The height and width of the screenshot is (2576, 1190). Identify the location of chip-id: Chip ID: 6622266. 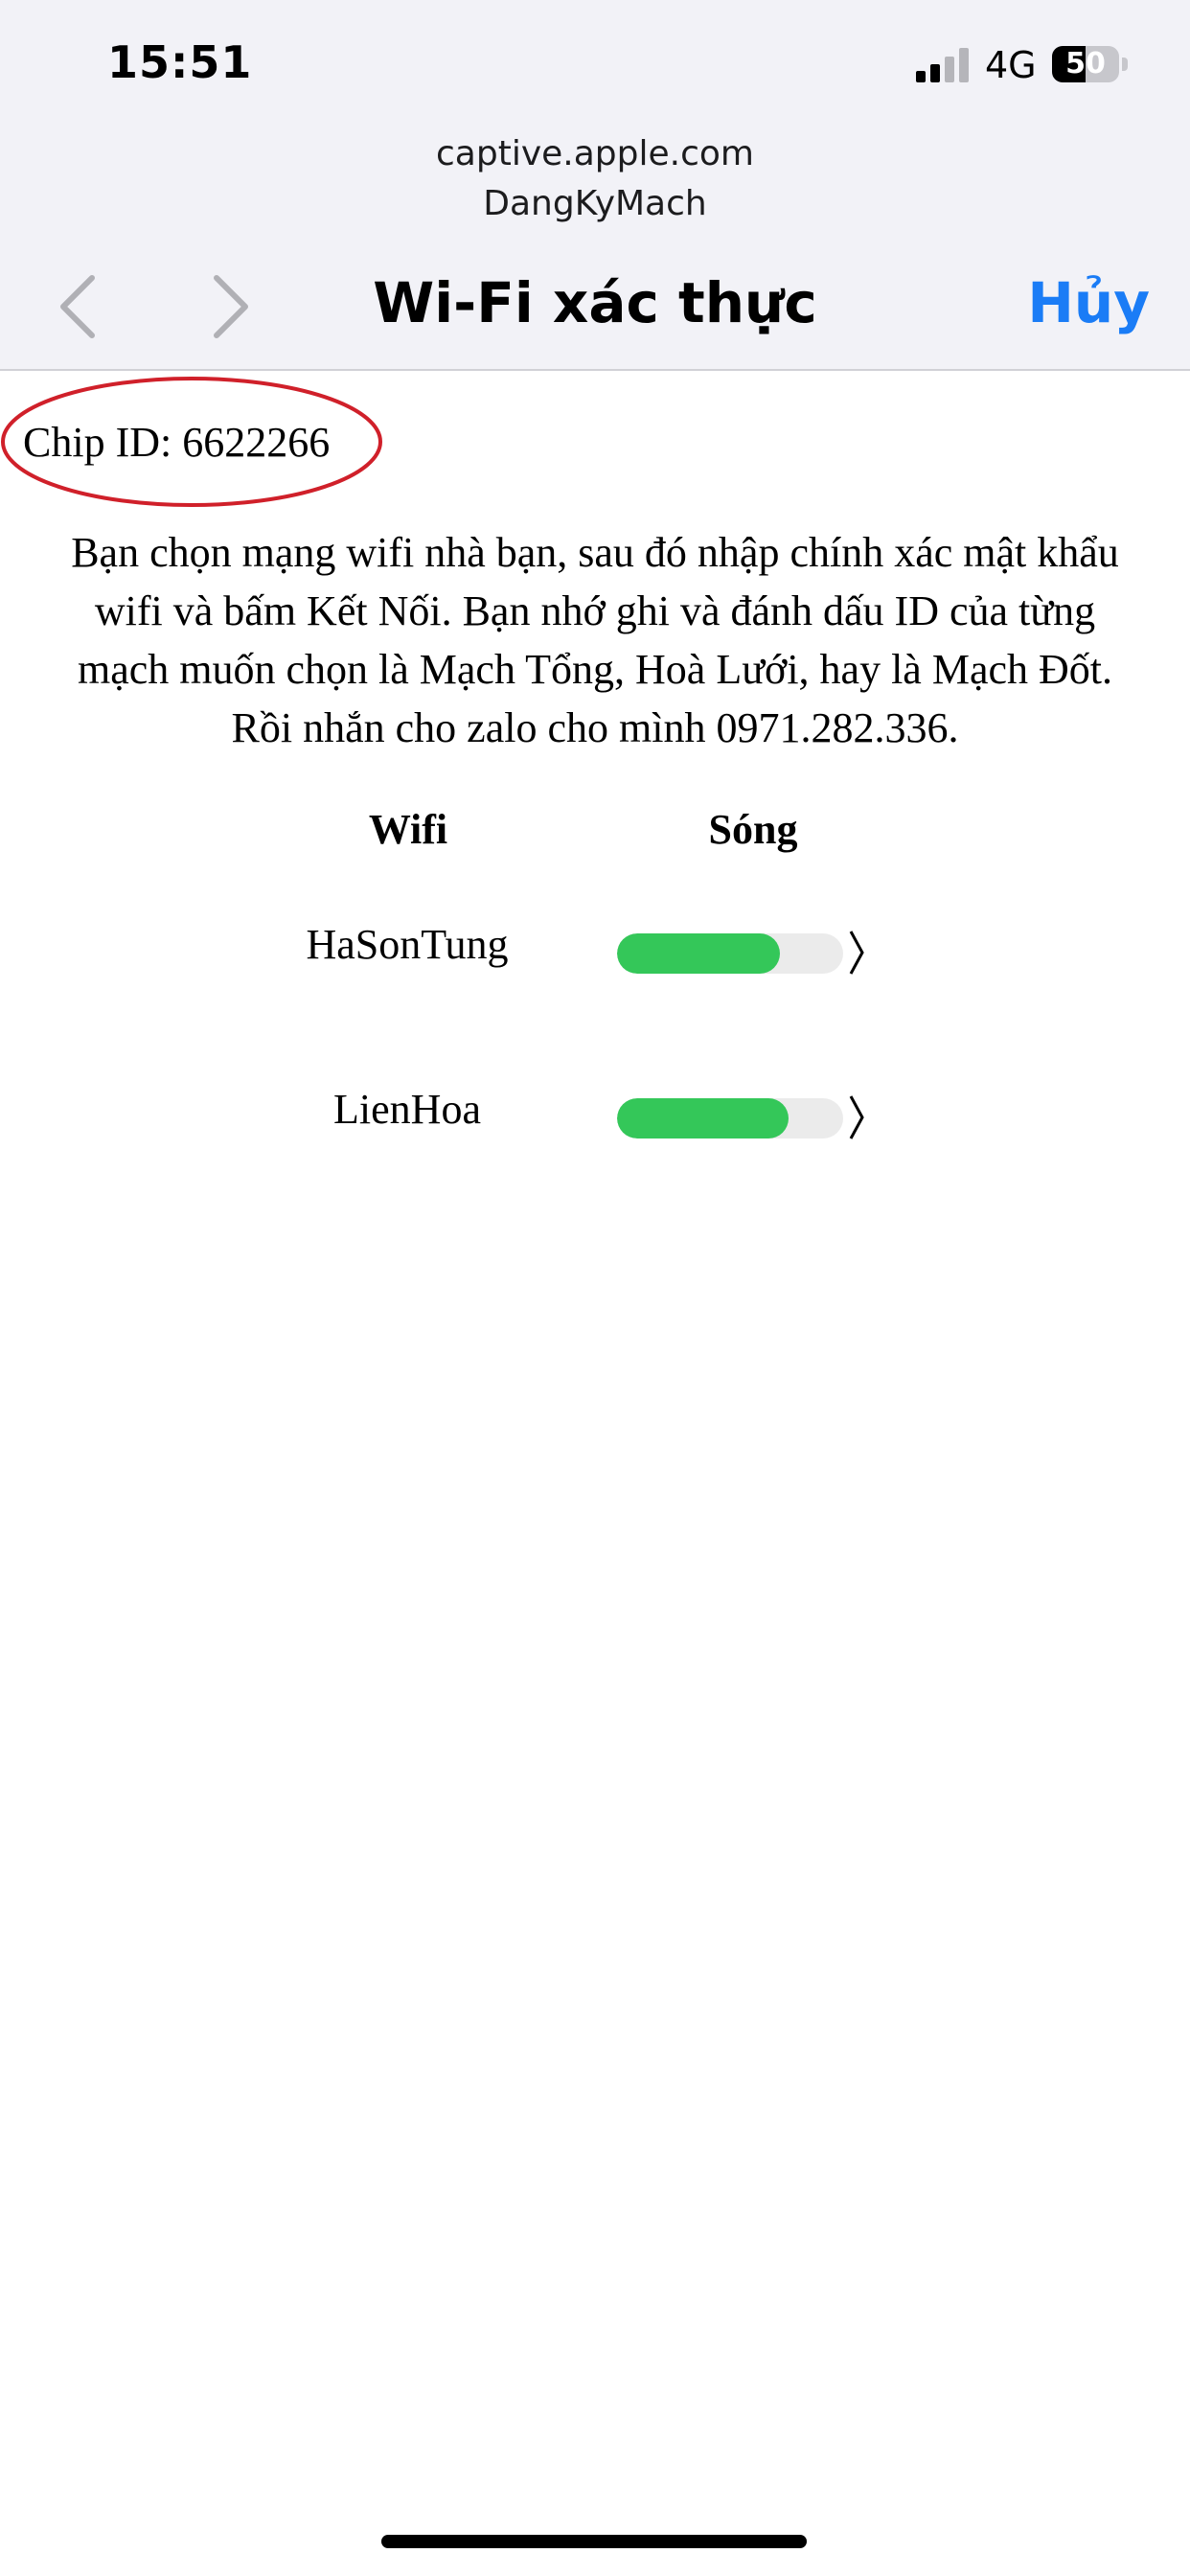
(177, 443).